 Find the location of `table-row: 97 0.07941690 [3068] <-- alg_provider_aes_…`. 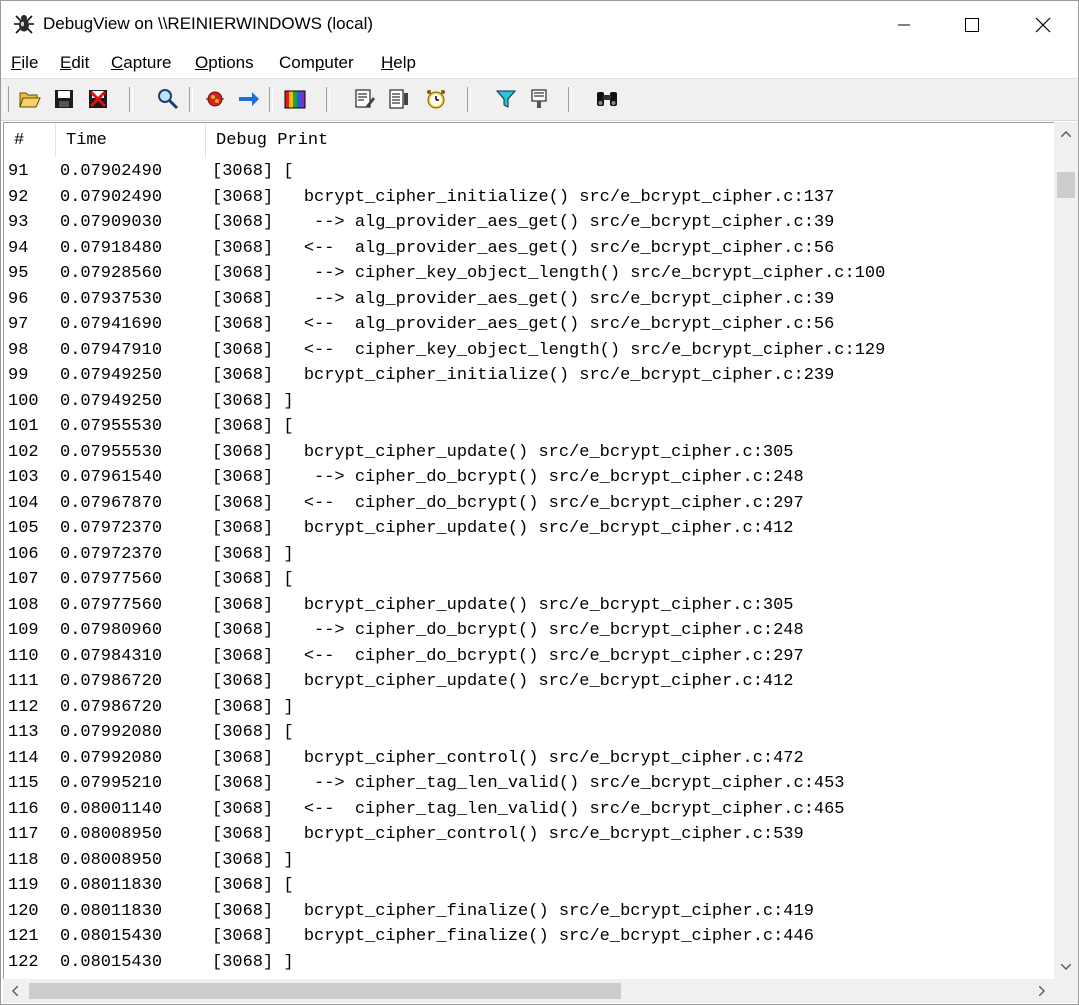

table-row: 97 0.07941690 [3068] <-- alg_provider_aes_… is located at coordinates (529, 325).